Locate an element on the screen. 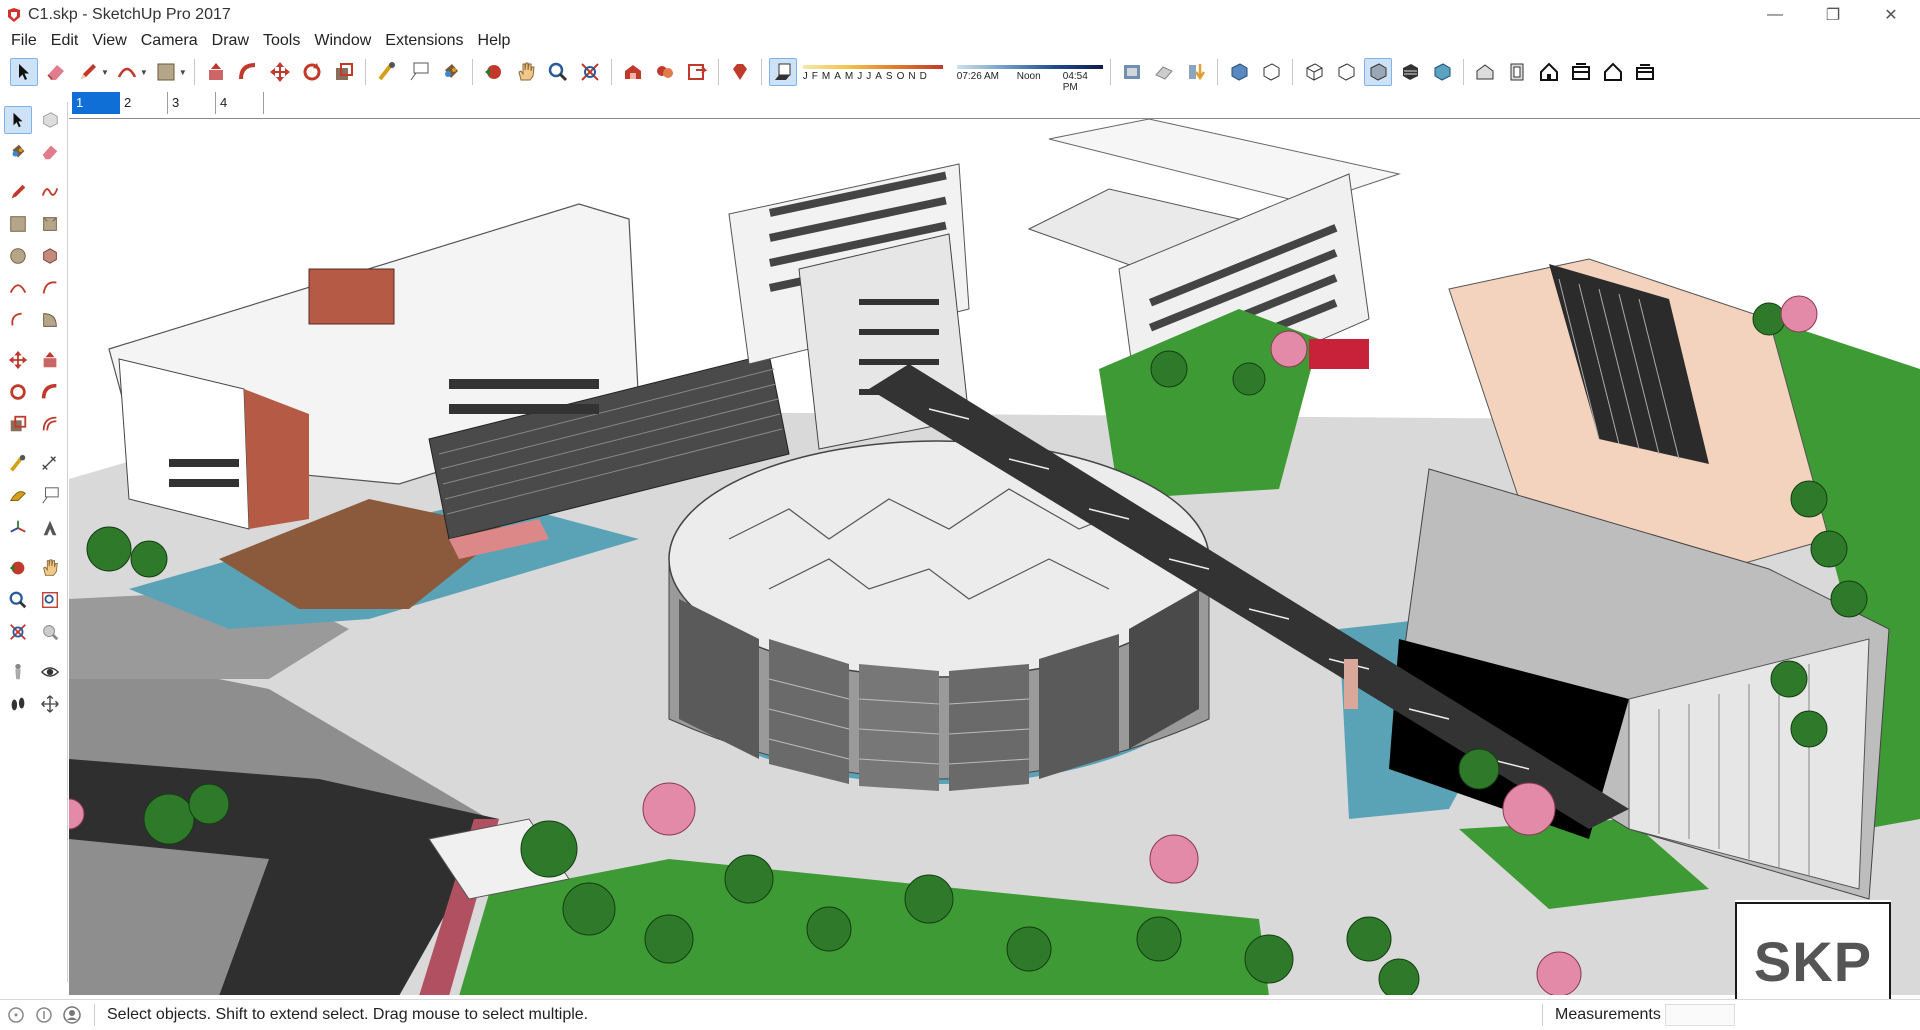 The image size is (1920, 1030). back-edges-button is located at coordinates (1271, 72).